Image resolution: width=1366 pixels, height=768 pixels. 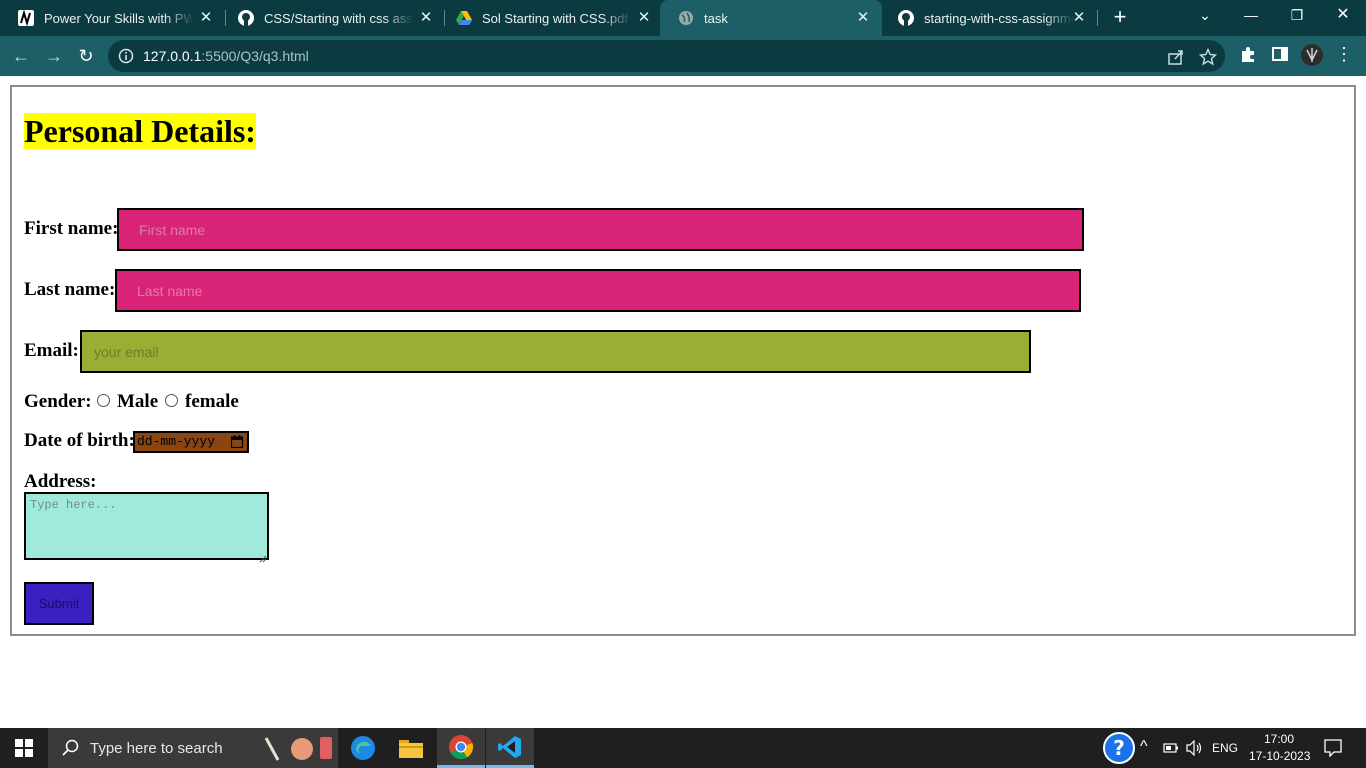 What do you see at coordinates (1343, 15) in the screenshot?
I see `close-window-icon: ✕` at bounding box center [1343, 15].